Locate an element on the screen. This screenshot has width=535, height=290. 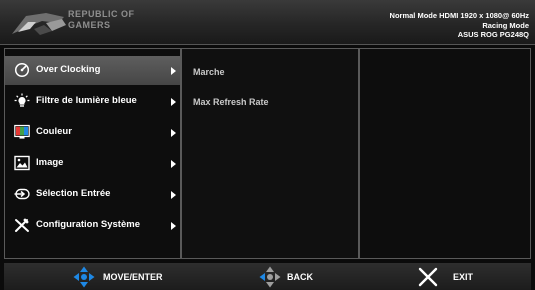
footer-bar: MOVE/ENTER BACK EXIT is located at coordinates (267, 276).